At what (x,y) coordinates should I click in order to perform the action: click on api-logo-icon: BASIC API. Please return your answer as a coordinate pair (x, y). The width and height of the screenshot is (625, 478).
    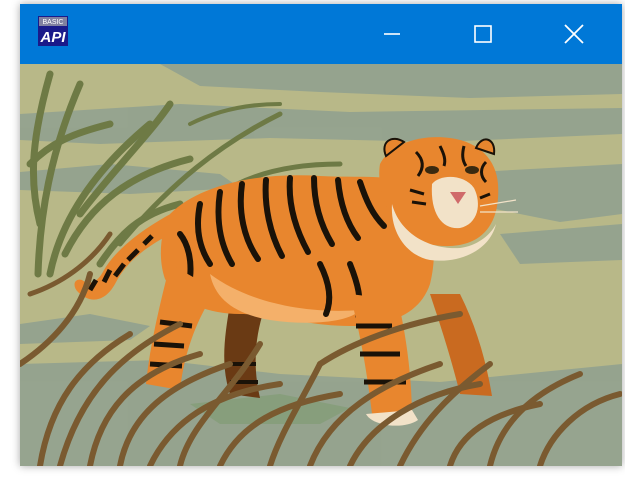
    Looking at the image, I should click on (53, 31).